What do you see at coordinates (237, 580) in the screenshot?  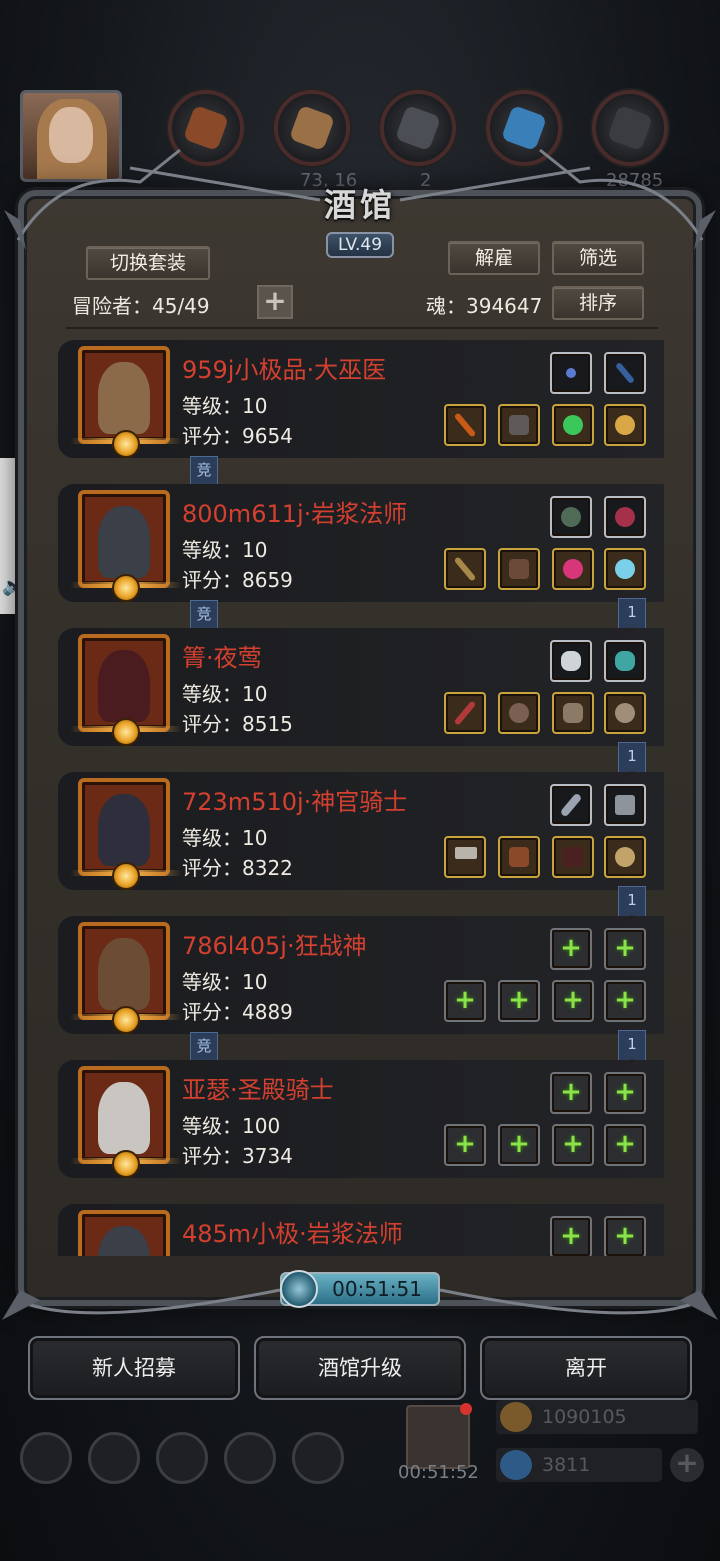 I see `hero-score: 评分：8659` at bounding box center [237, 580].